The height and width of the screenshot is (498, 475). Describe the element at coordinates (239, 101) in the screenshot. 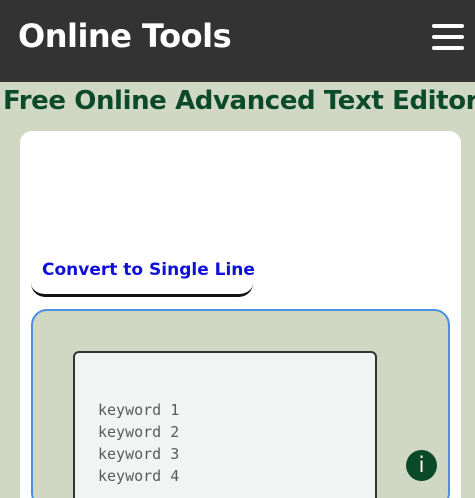

I see `page-title: Free Online Advanced Text Editor` at that location.